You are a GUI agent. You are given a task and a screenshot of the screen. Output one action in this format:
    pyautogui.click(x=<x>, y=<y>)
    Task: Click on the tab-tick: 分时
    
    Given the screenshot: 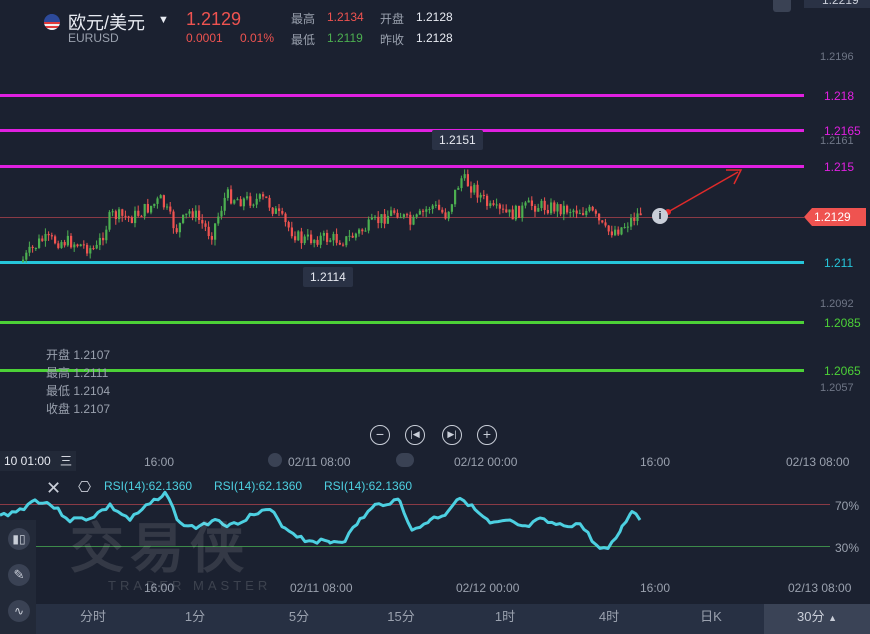 What is the action you would take?
    pyautogui.click(x=93, y=619)
    